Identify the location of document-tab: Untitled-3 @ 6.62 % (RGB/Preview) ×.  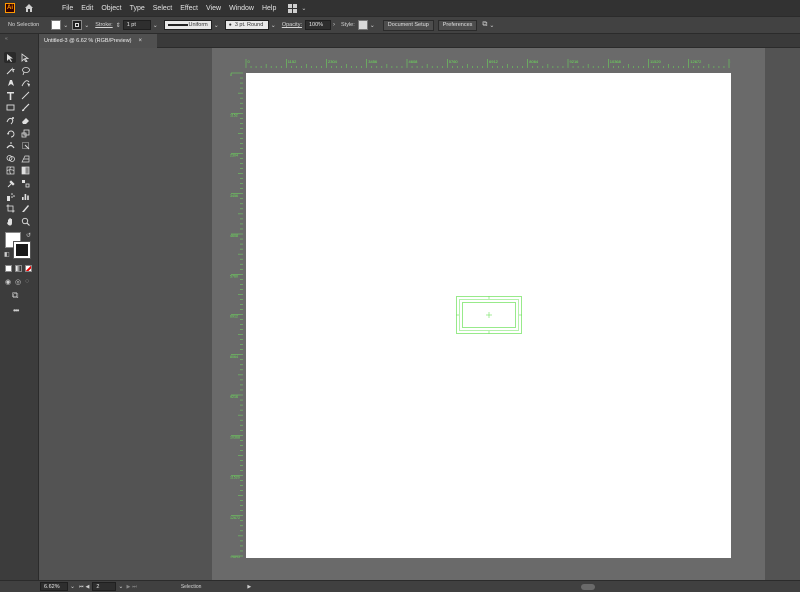
(98, 41).